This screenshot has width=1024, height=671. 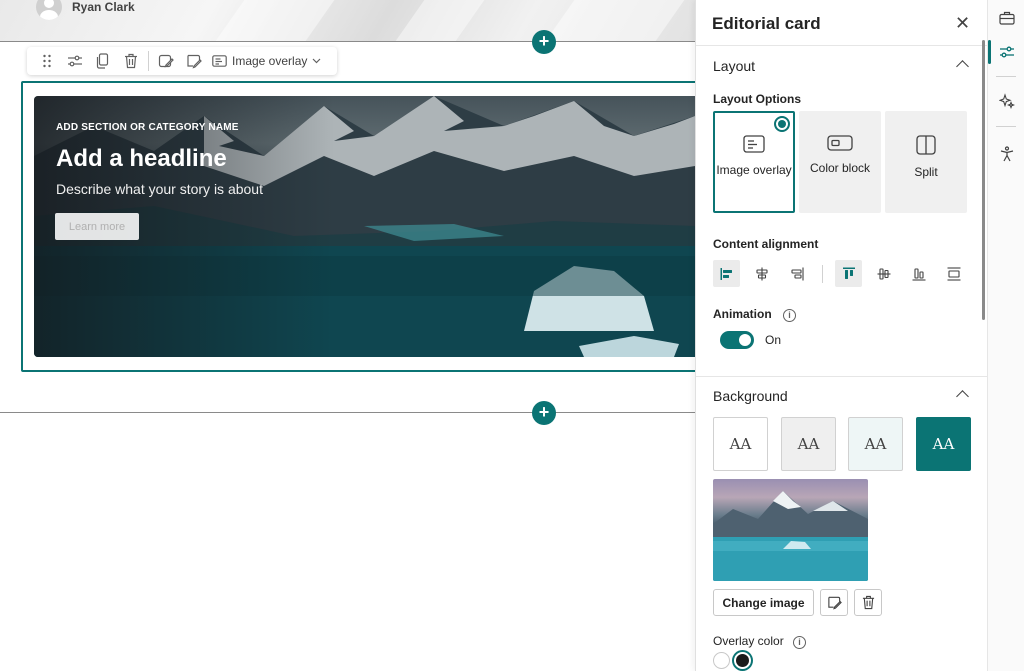 I want to click on learn-more-button: Learn more, so click(x=97, y=226).